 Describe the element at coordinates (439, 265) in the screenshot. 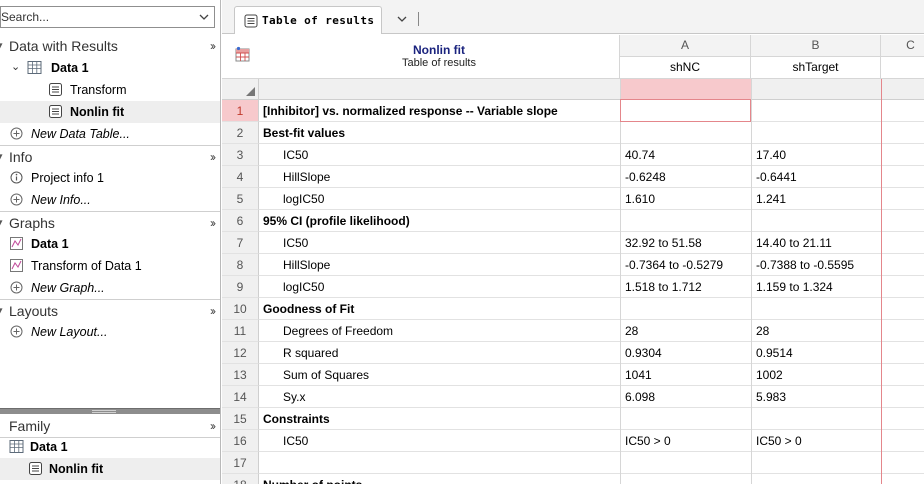

I see `row-label-cell: HillSlope` at that location.